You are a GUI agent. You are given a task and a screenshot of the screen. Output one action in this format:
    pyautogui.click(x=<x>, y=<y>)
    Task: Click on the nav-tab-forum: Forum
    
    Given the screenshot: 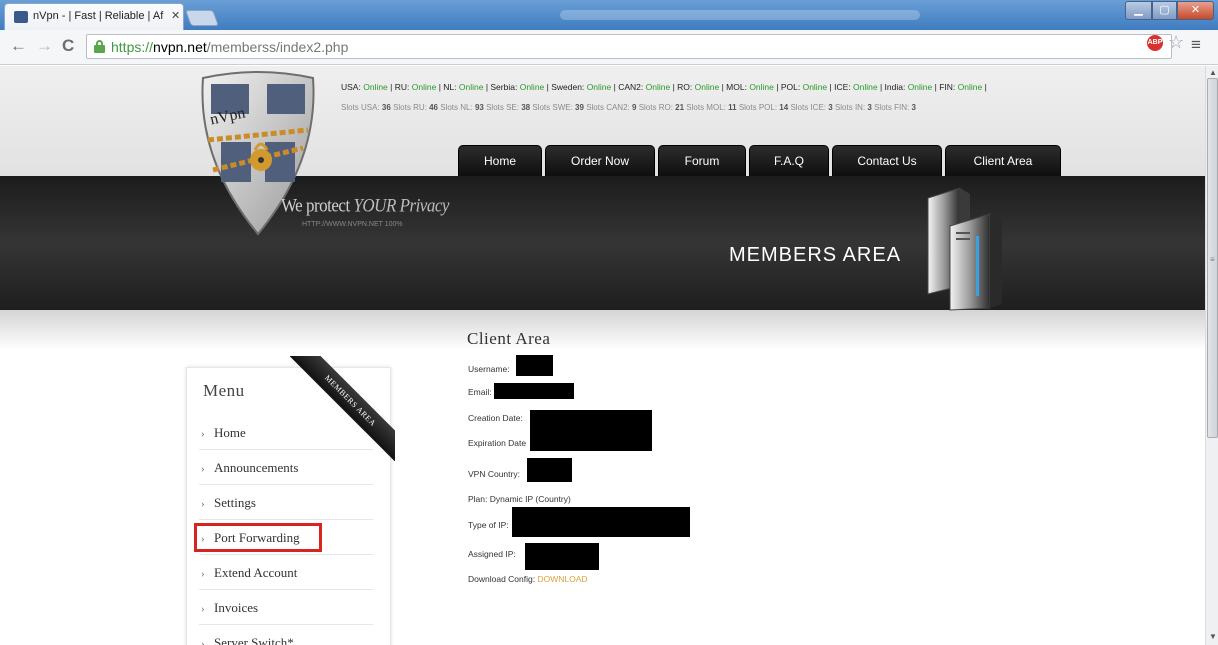 What is the action you would take?
    pyautogui.click(x=702, y=160)
    